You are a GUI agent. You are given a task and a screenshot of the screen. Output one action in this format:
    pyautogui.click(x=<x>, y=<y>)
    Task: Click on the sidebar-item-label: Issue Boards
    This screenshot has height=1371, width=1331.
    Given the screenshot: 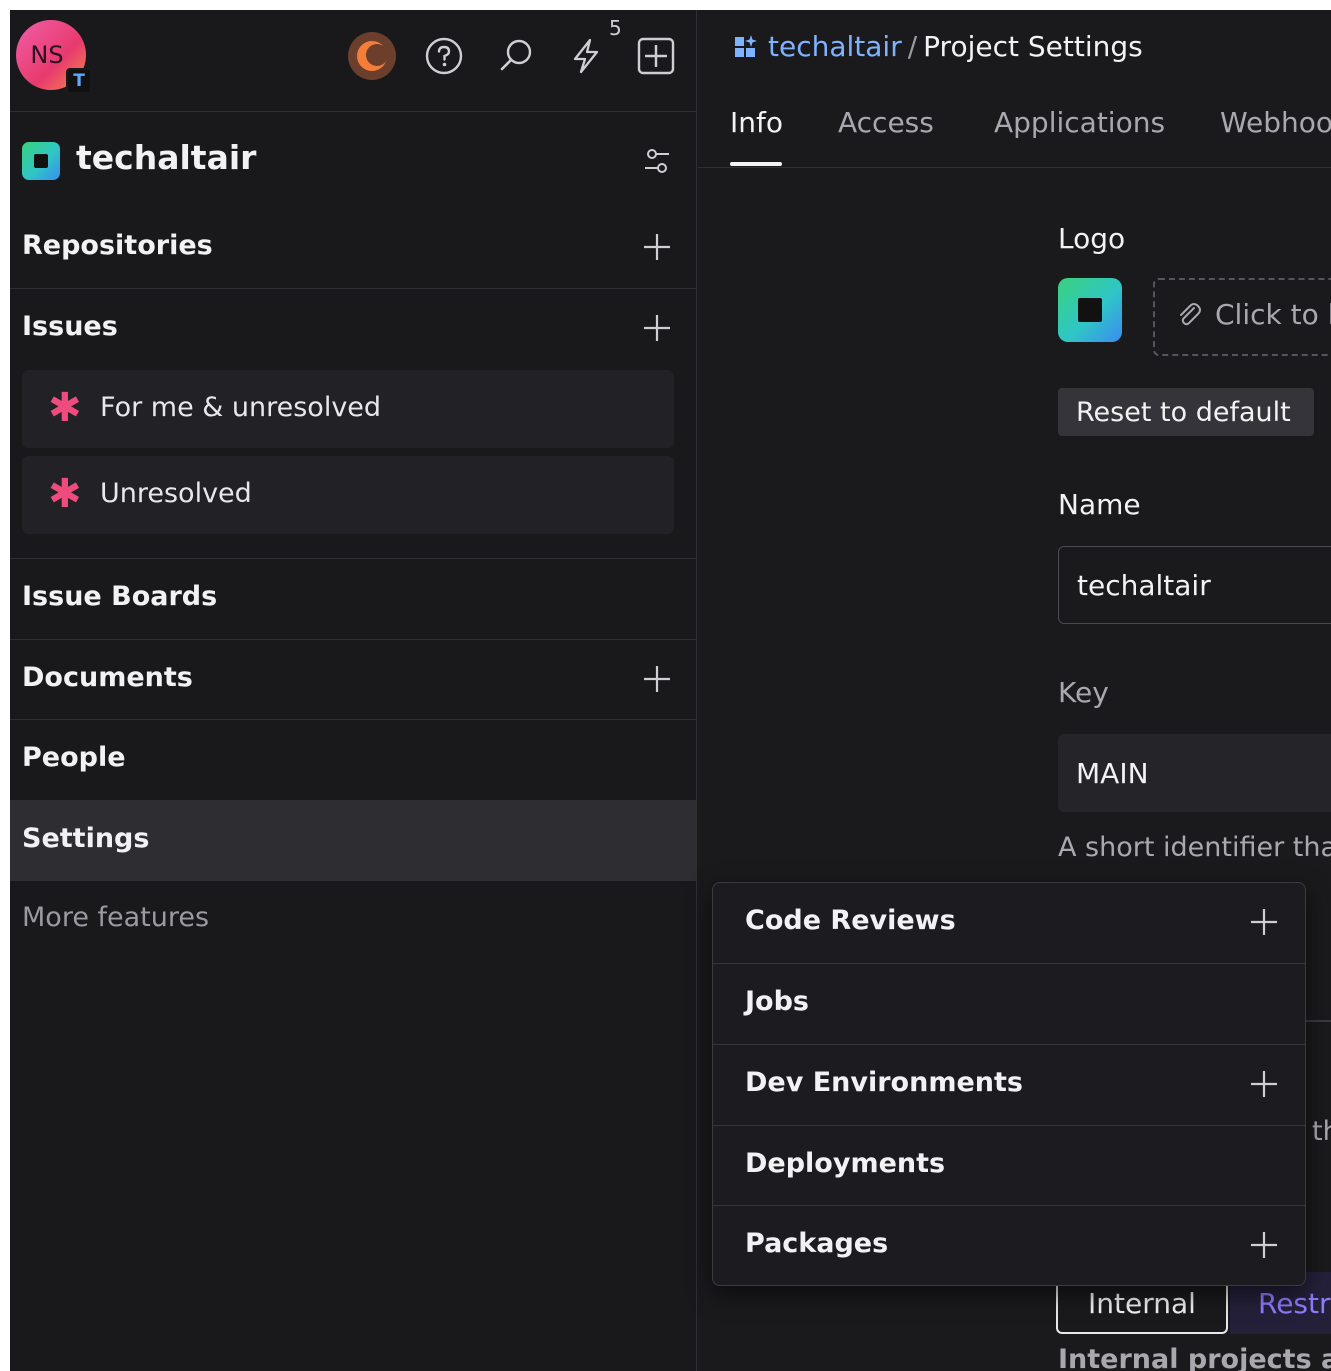 What is the action you would take?
    pyautogui.click(x=120, y=596)
    